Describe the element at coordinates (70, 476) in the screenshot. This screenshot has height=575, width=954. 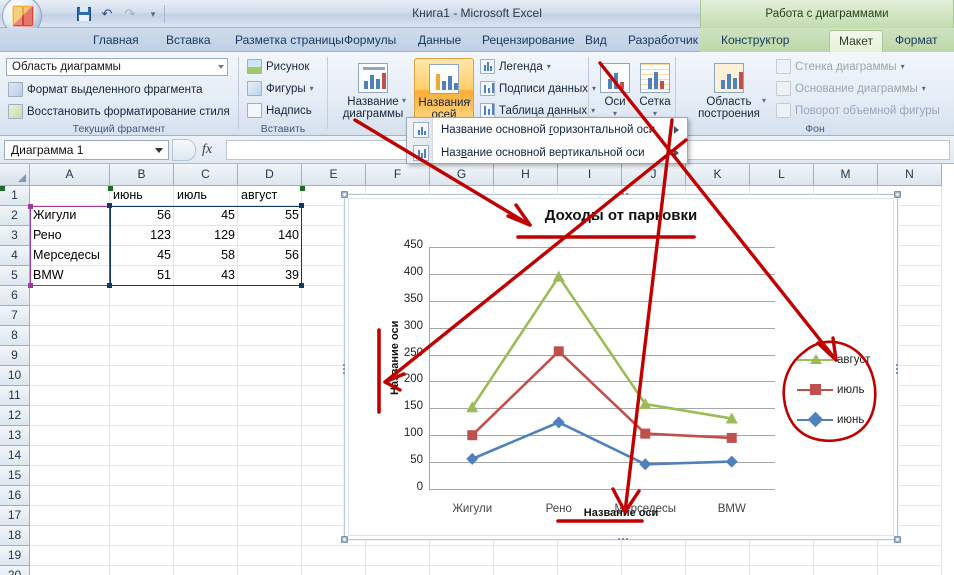
I see `cell-A15` at that location.